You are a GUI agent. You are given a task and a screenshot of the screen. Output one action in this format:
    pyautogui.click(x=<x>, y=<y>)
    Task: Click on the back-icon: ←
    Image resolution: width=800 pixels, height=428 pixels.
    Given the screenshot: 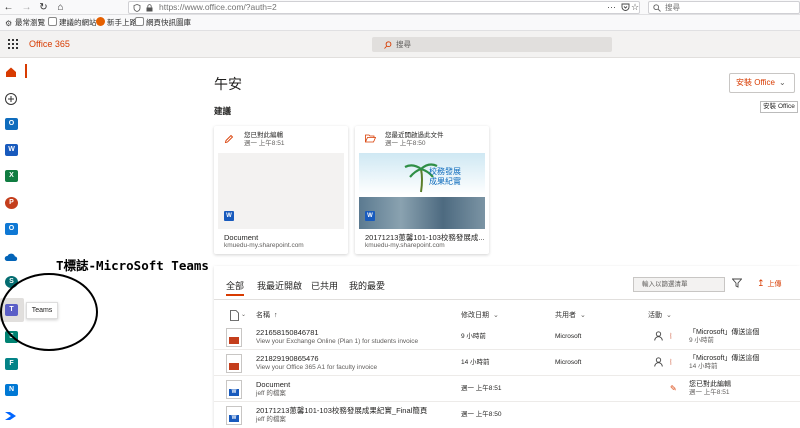 What is the action you would take?
    pyautogui.click(x=8, y=7)
    